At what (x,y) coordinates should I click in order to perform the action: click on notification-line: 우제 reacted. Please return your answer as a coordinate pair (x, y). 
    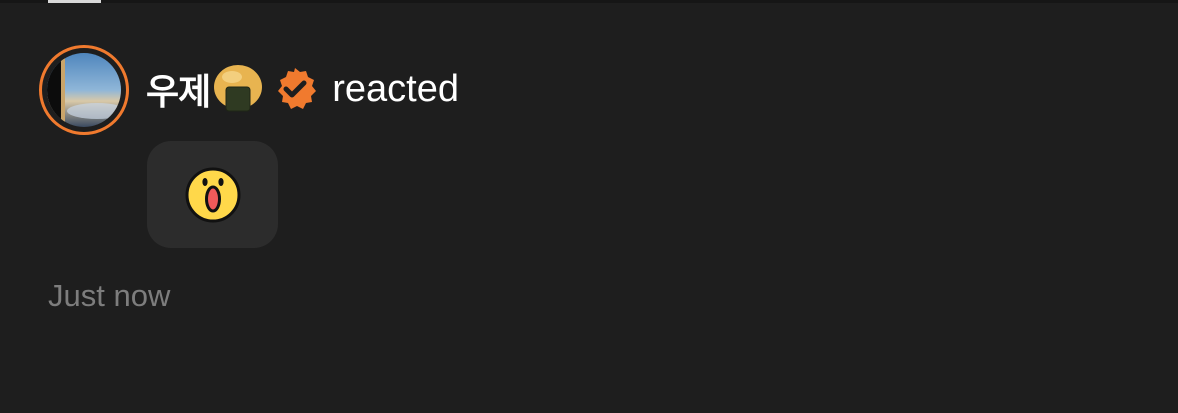
    Looking at the image, I should click on (302, 89).